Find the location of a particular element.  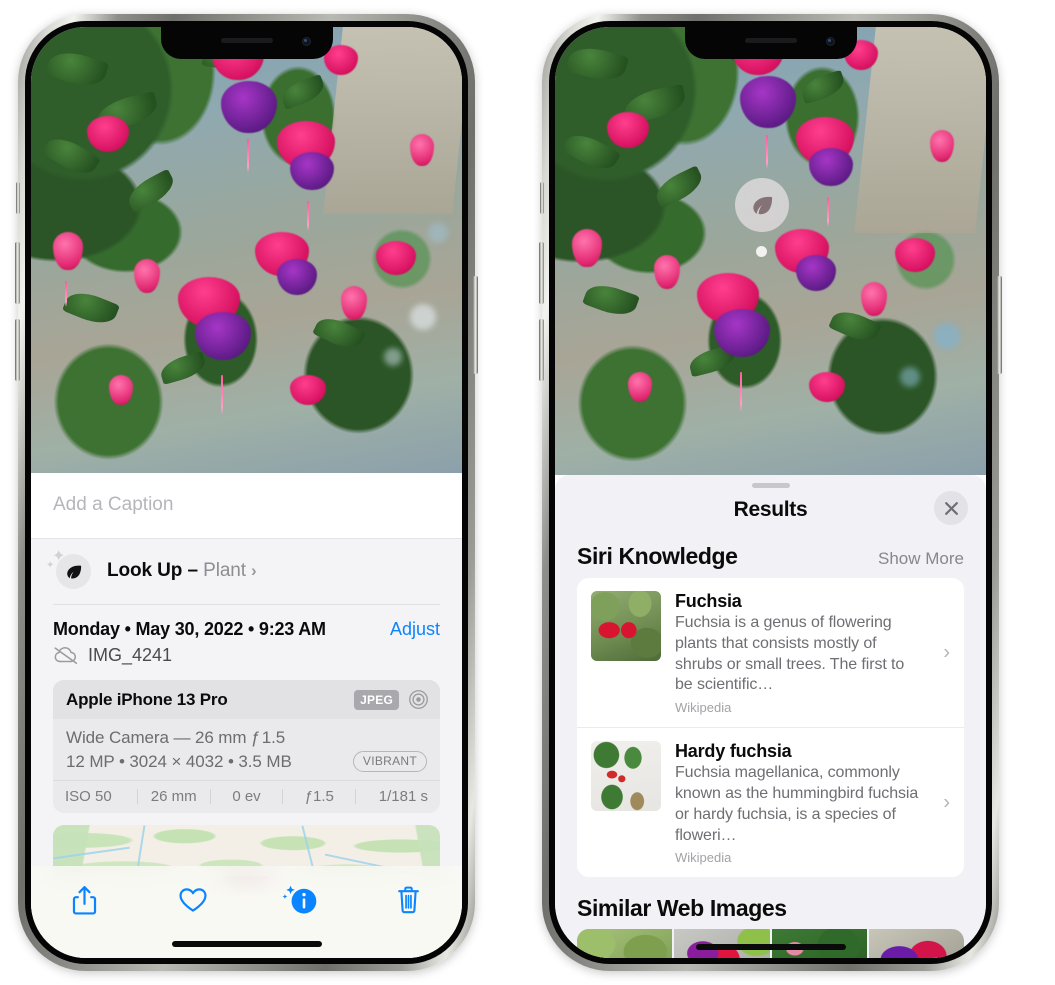

heart-icon is located at coordinates (193, 900).